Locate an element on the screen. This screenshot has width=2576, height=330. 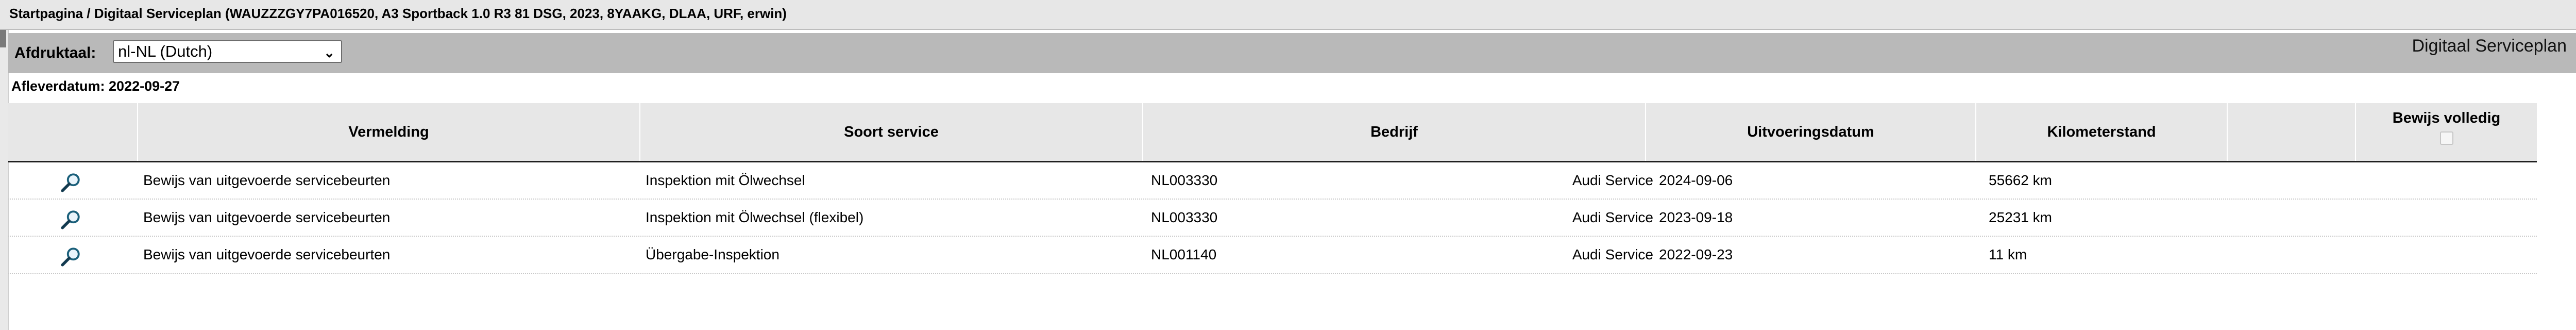
cell-kilometerstand: 11 km is located at coordinates (2008, 254).